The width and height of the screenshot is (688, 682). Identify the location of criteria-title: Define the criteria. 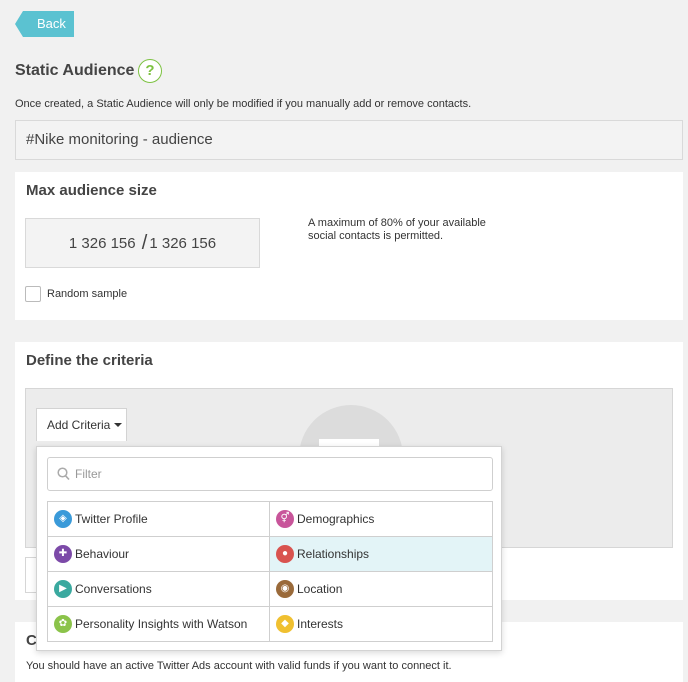
(89, 360).